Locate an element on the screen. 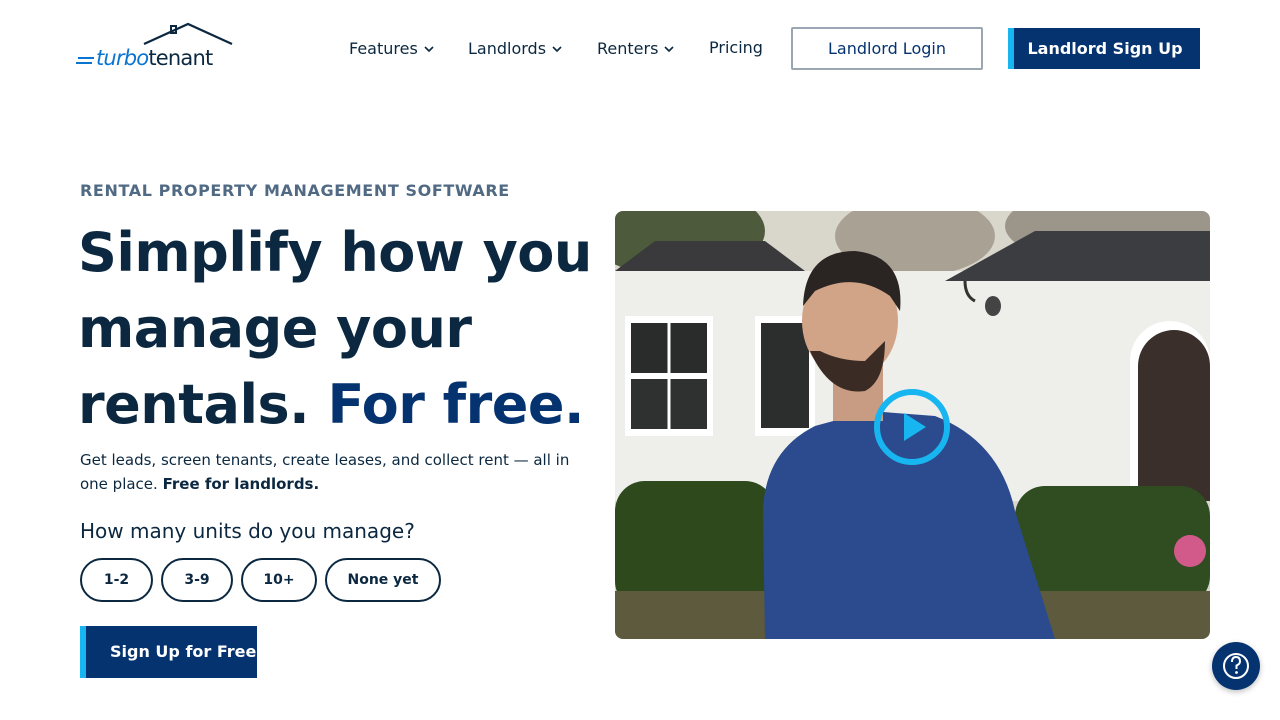 This screenshot has width=1280, height=720. units-option-1-2: 1-2 is located at coordinates (116, 580).